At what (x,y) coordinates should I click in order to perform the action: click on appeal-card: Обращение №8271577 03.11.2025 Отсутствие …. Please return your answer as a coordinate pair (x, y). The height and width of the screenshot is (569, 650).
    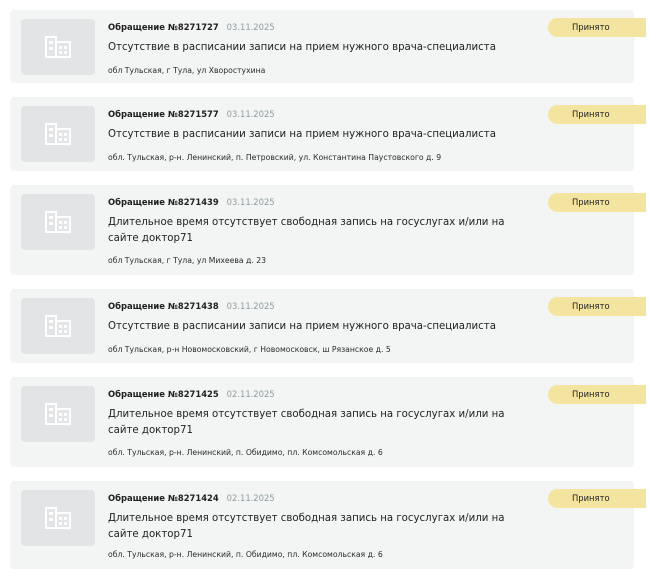
    Looking at the image, I should click on (328, 134).